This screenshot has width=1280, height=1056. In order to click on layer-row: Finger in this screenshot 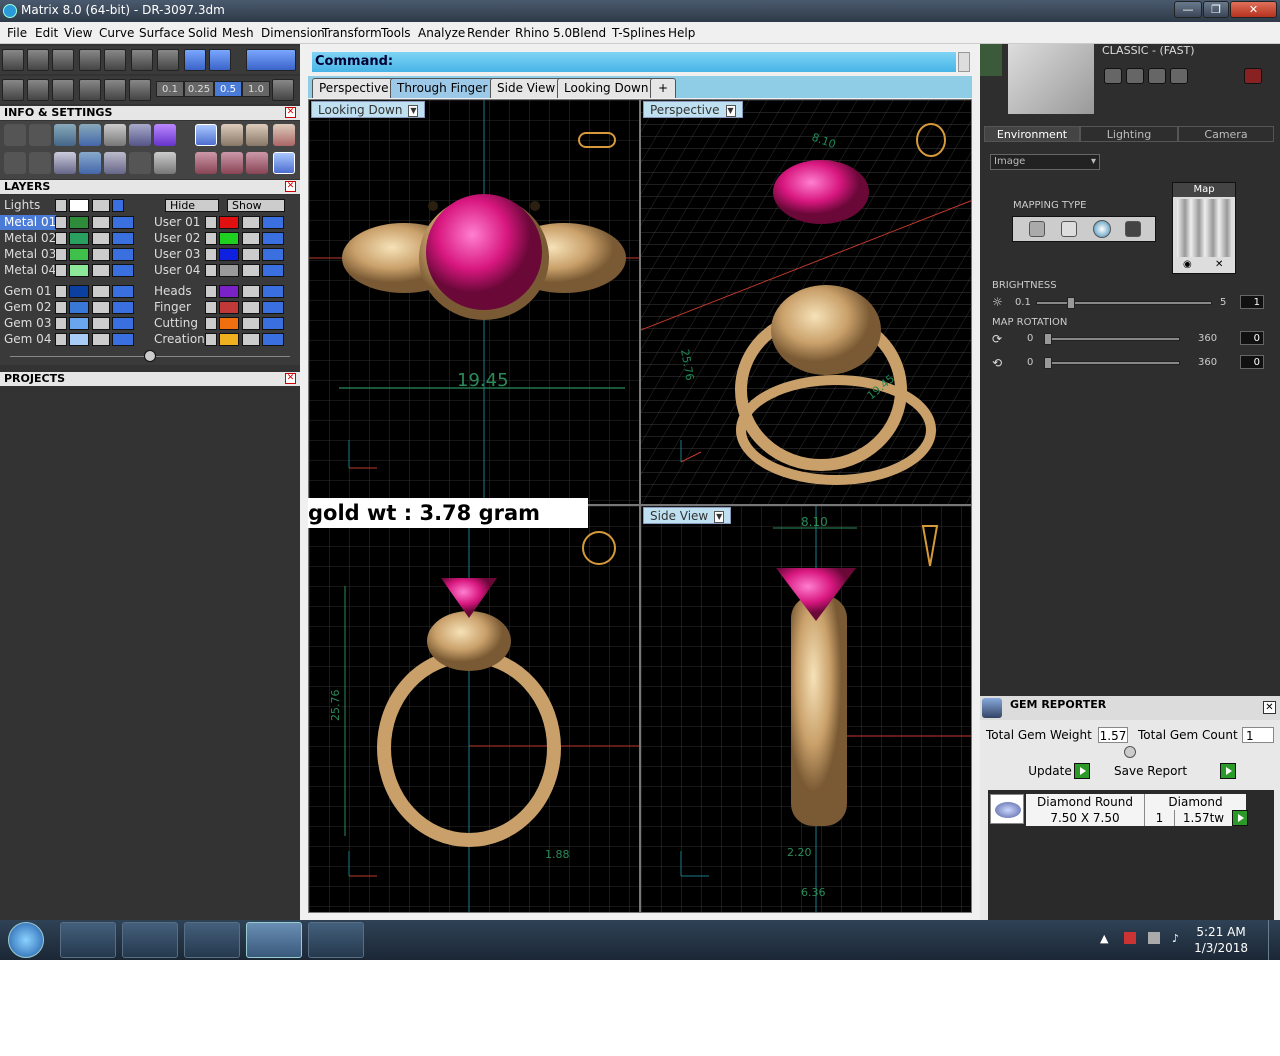, I will do `click(222, 307)`.